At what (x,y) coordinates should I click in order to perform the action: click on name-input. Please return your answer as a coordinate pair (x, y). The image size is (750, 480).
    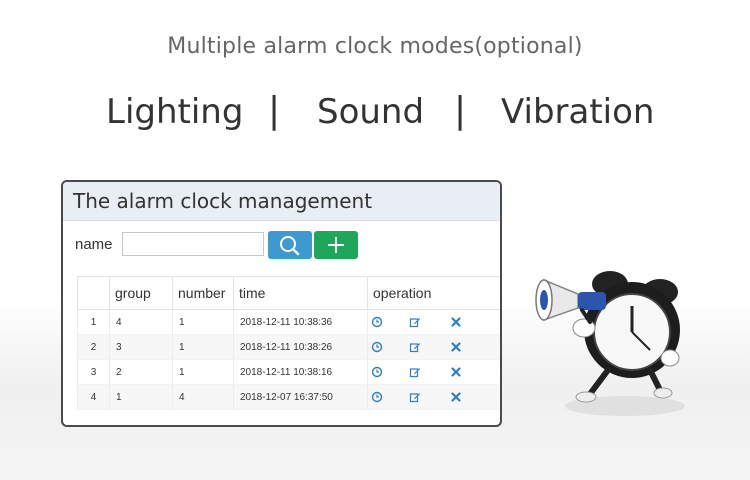
    Looking at the image, I should click on (193, 244).